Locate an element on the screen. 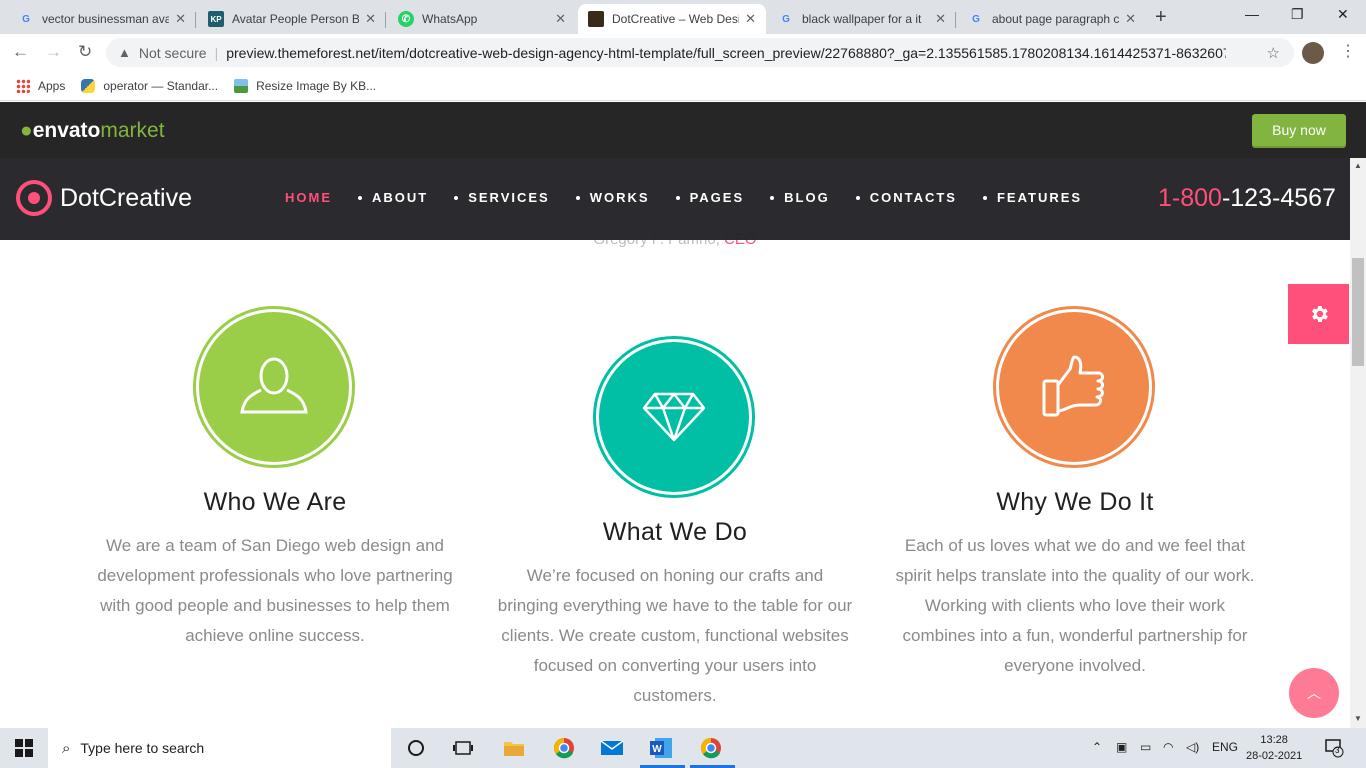  gear-icon is located at coordinates (1319, 314).